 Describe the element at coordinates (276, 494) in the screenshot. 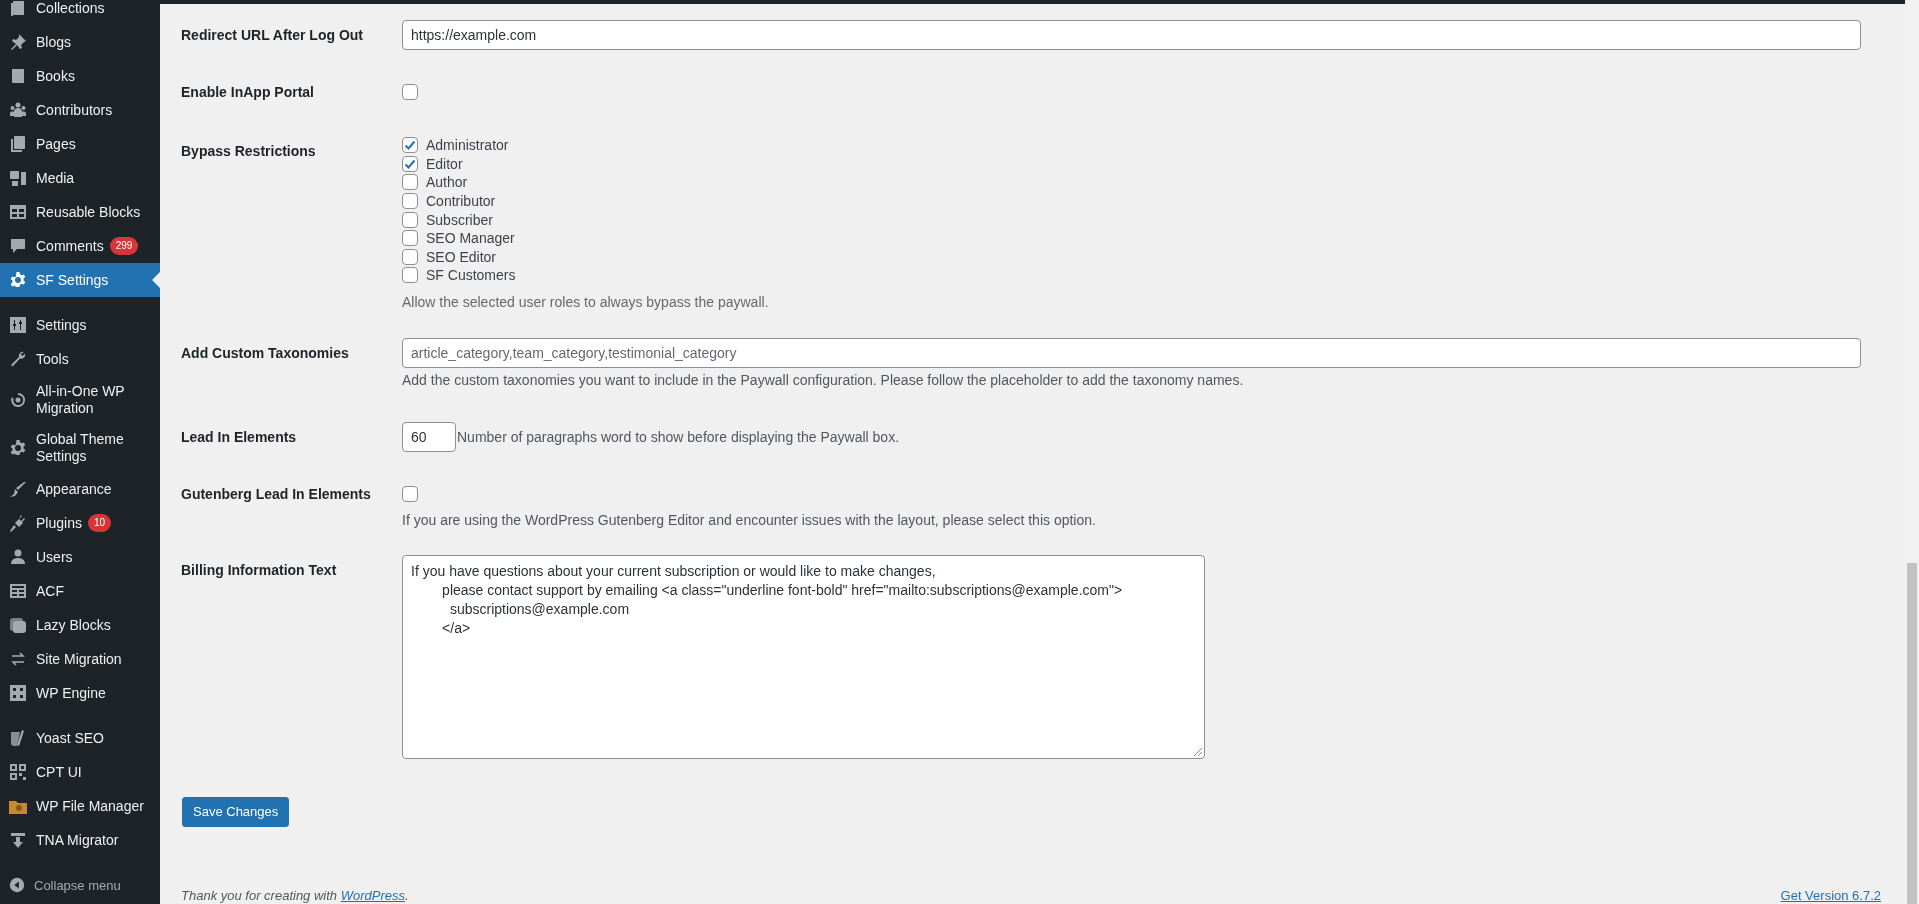

I see `field-label: Gutenberg Lead In Elements` at that location.